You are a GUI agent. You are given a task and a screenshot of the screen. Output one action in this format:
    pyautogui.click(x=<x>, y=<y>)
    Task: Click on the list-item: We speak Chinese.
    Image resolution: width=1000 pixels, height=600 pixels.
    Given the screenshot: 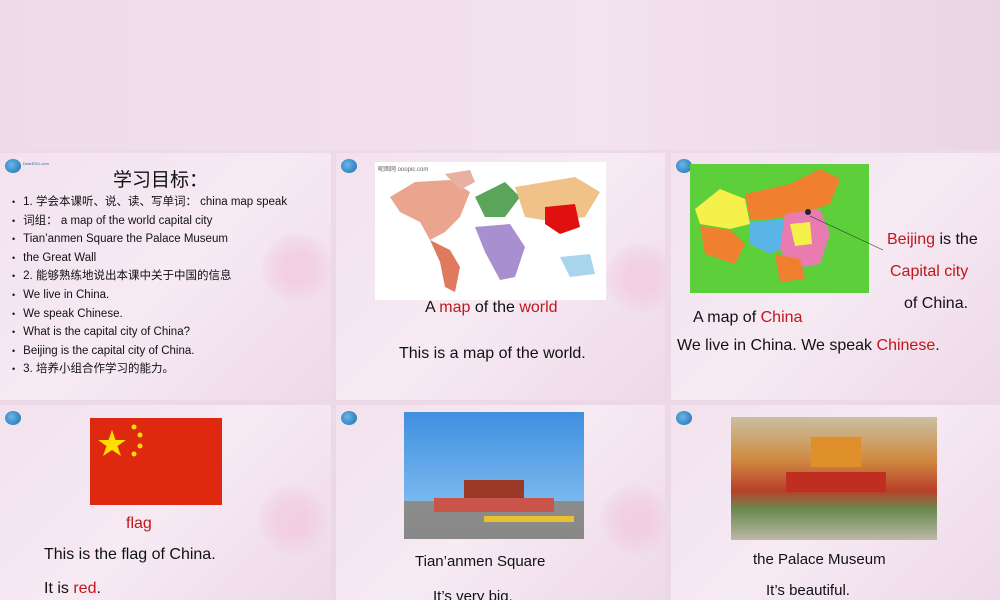 What is the action you would take?
    pyautogui.click(x=149, y=314)
    